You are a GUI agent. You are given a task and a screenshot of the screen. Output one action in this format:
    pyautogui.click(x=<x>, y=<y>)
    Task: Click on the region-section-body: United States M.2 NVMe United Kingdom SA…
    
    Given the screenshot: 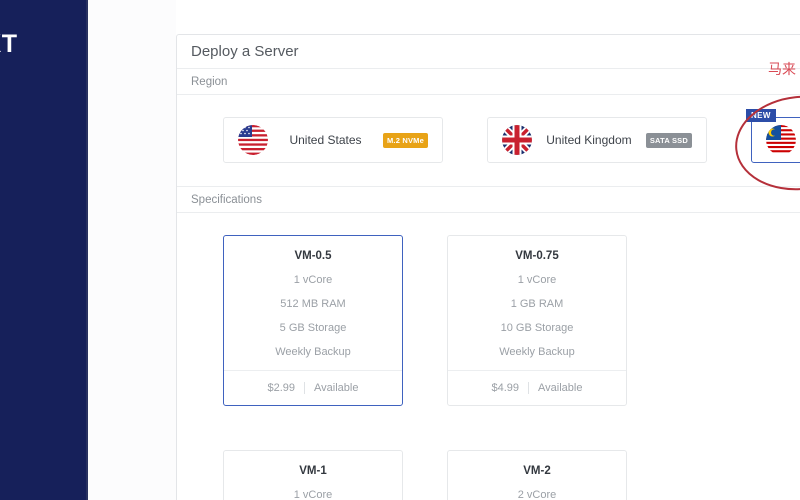 What is the action you would take?
    pyautogui.click(x=488, y=141)
    